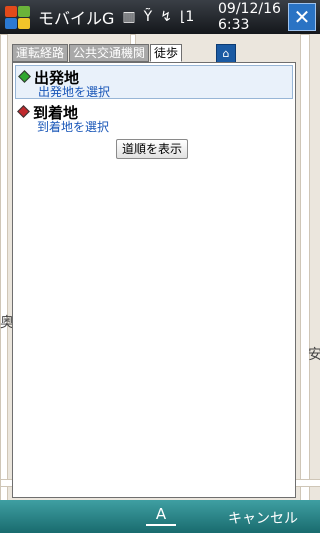 This screenshot has height=533, width=320. Describe the element at coordinates (160, 516) in the screenshot. I see `soft-key-bar: A キャンセル` at that location.